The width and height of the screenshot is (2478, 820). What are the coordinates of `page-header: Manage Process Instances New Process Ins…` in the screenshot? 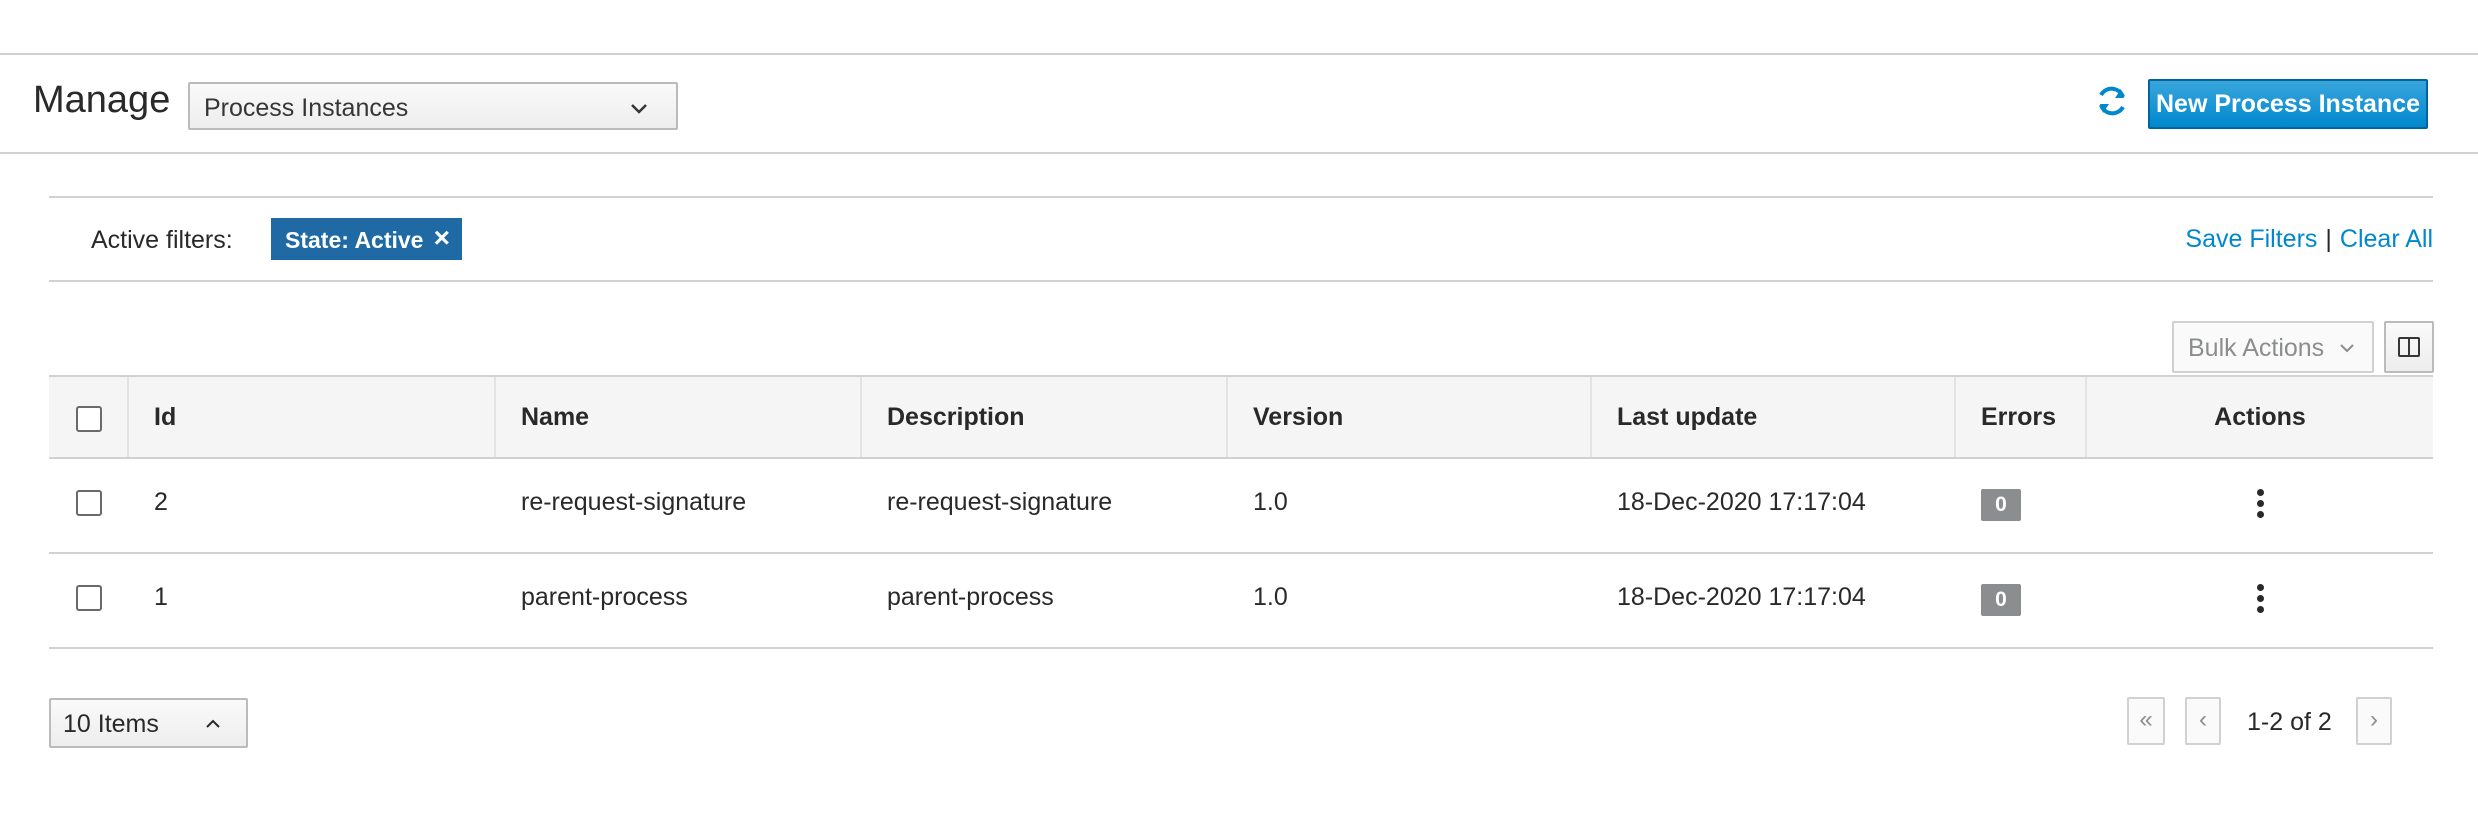 It's located at (1239, 104).